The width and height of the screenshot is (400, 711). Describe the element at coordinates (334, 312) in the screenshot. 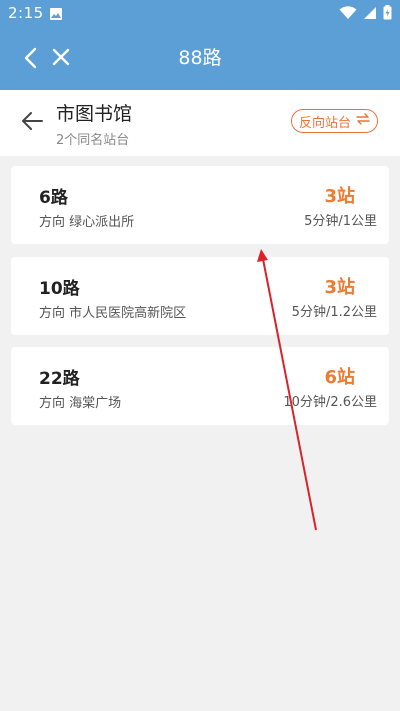

I see `time-distance: 5分钟/1.2公里` at that location.